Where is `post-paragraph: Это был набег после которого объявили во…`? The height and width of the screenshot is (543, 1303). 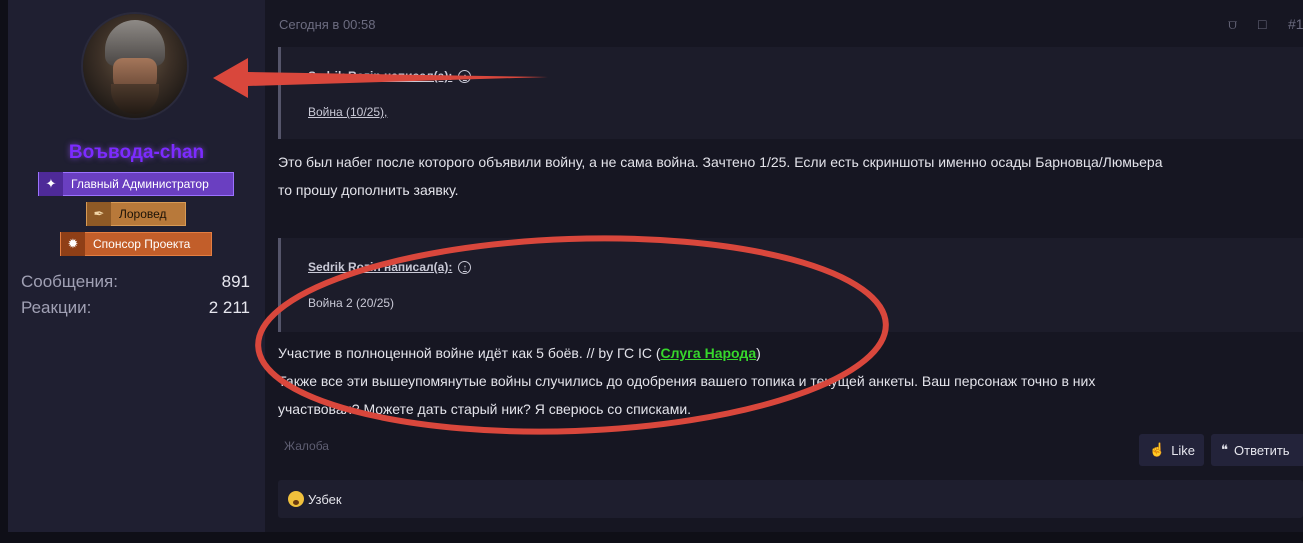
post-paragraph: Это был набег после которого объявили во… is located at coordinates (720, 176).